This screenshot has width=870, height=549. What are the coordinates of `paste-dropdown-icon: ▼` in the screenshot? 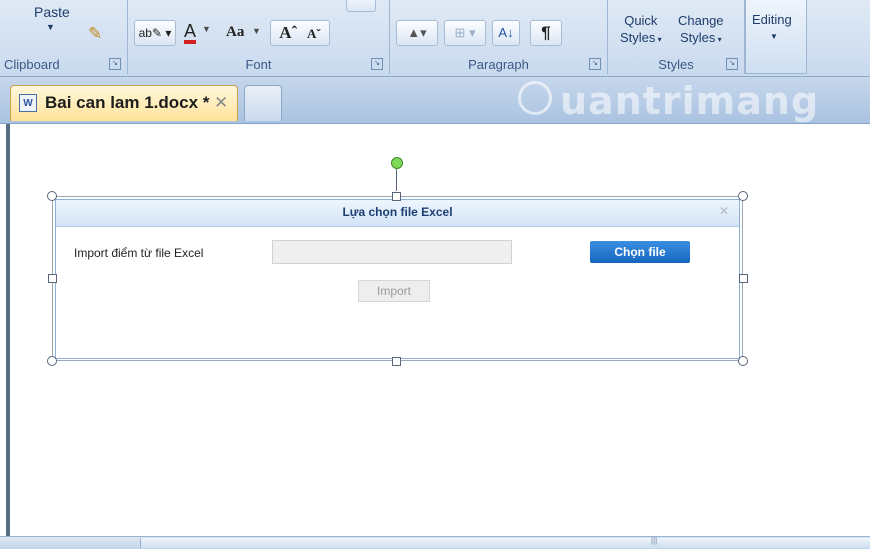 It's located at (50, 27).